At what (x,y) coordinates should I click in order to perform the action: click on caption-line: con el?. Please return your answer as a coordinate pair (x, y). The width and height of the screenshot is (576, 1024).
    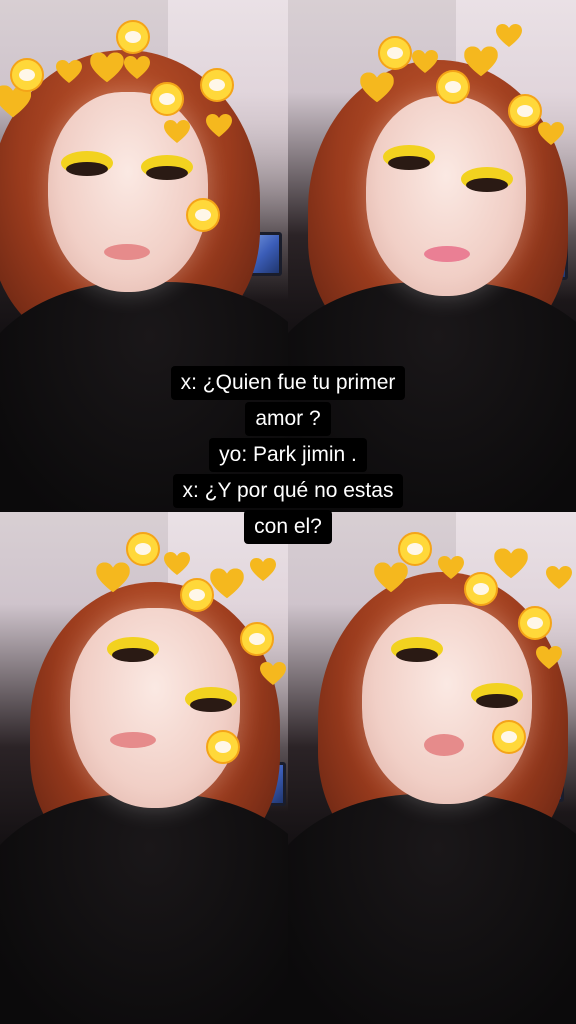
    Looking at the image, I should click on (288, 527).